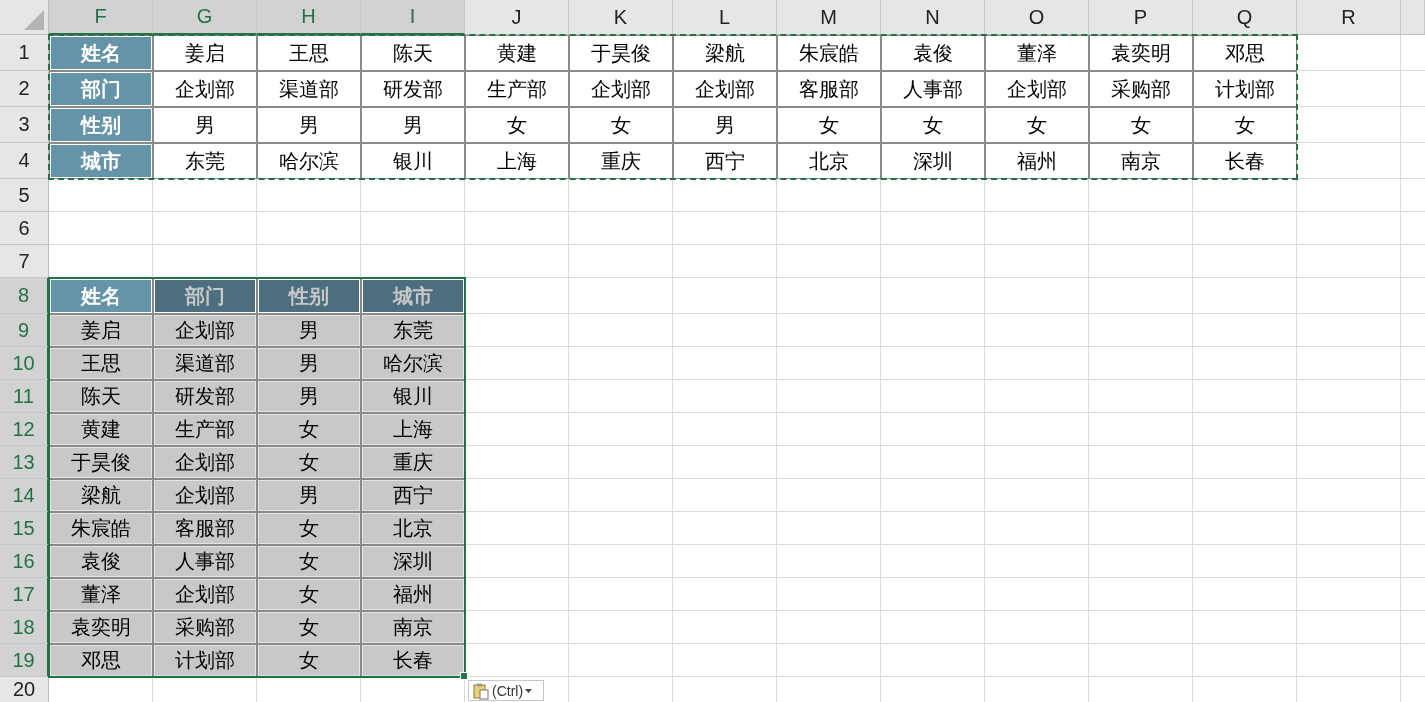 The image size is (1425, 702). What do you see at coordinates (413, 462) in the screenshot?
I see `table-cell: 重庆` at bounding box center [413, 462].